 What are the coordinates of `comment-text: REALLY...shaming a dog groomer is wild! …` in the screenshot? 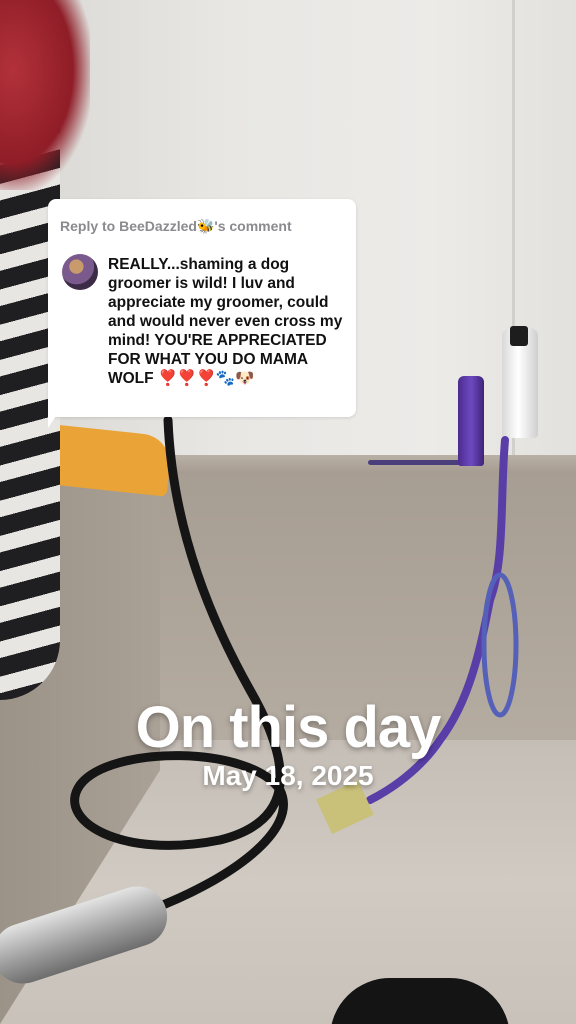 It's located at (228, 321).